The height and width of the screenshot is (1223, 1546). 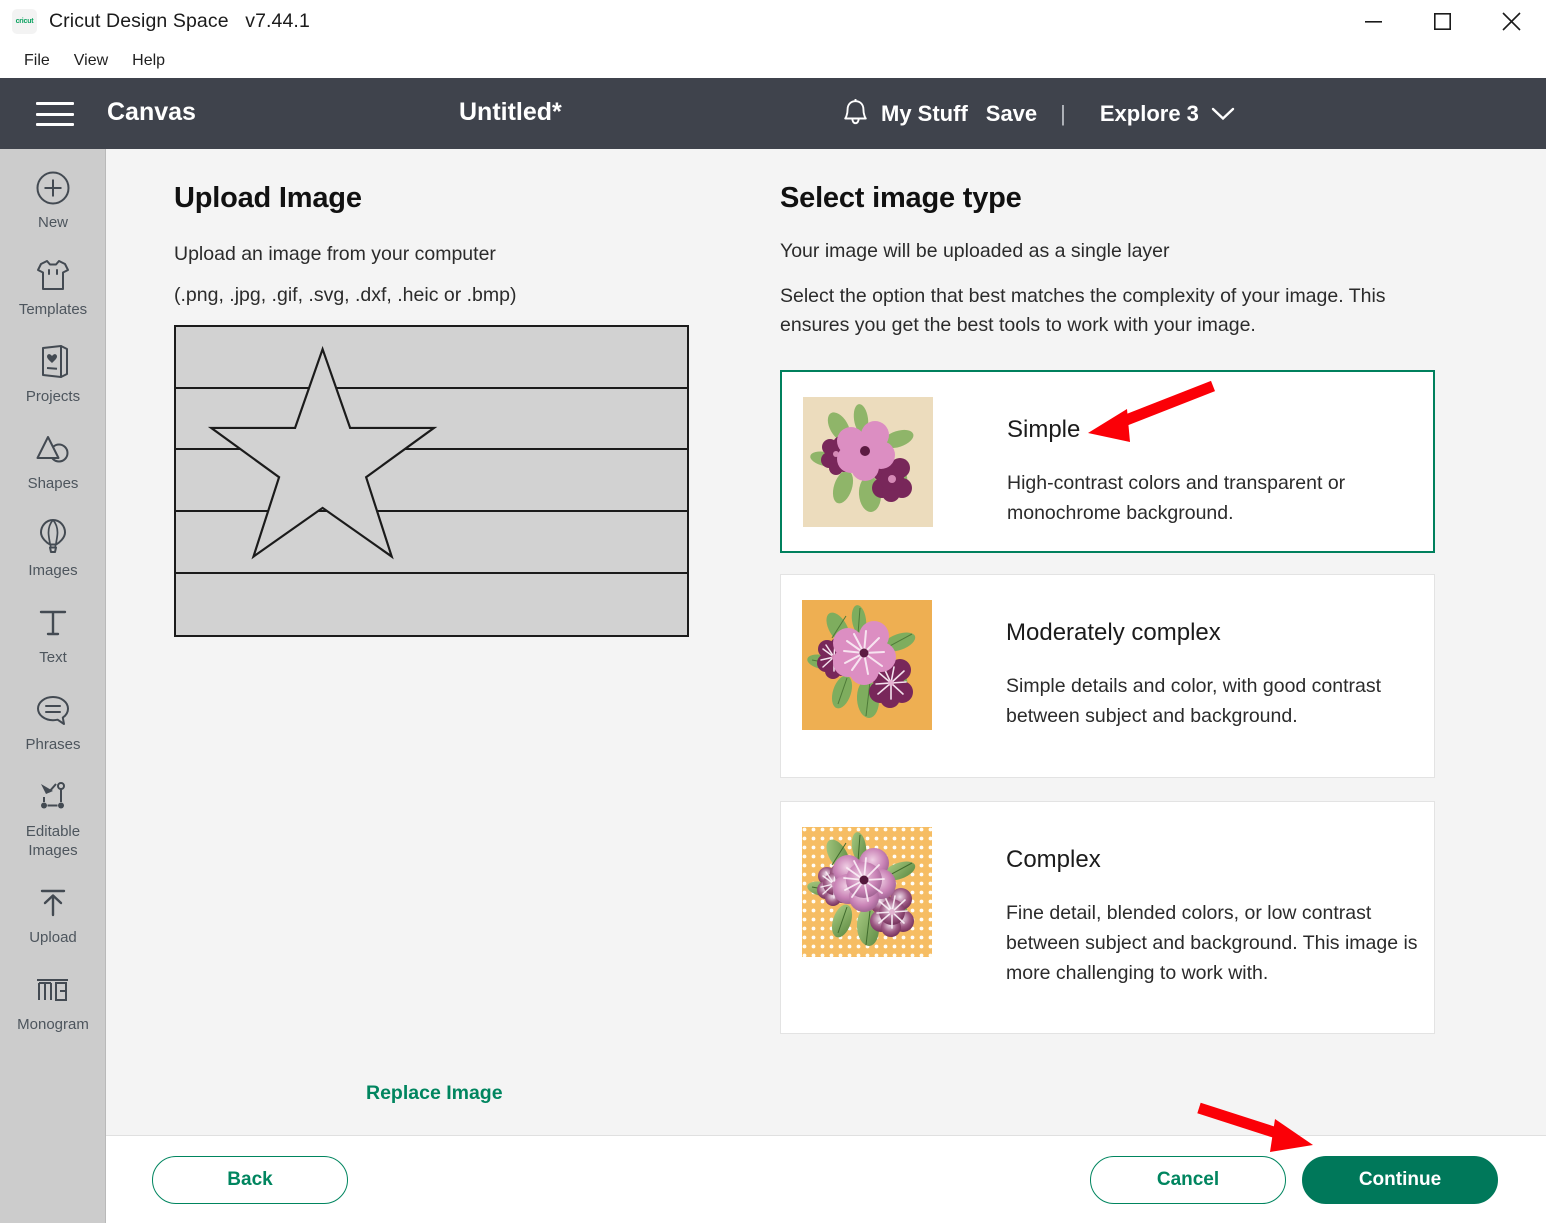 I want to click on menu-bar: File View Help, so click(x=773, y=60).